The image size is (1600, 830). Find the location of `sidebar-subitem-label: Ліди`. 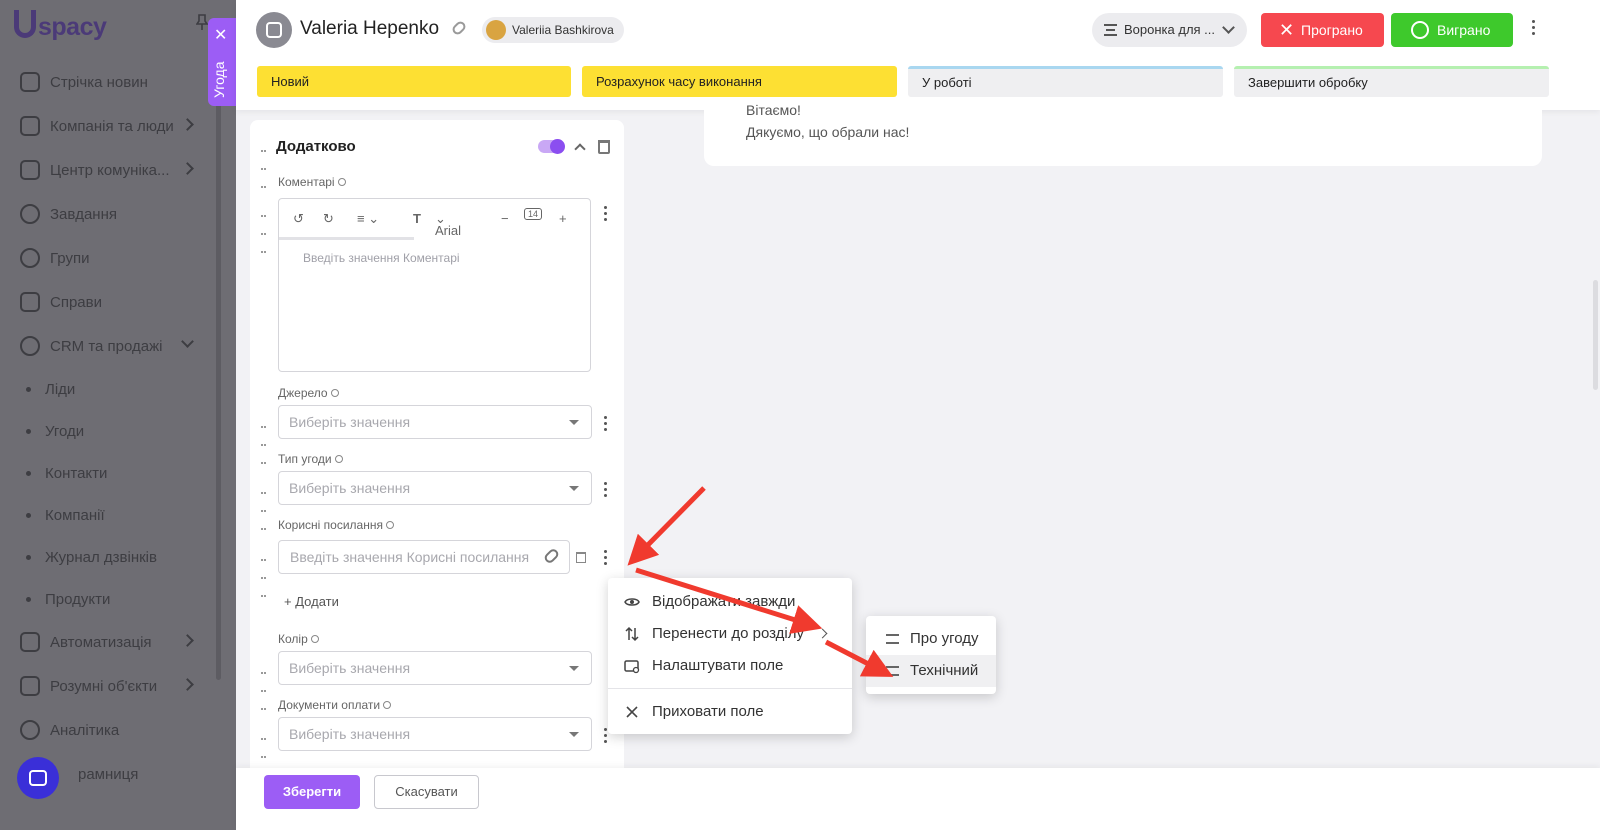

sidebar-subitem-label: Ліди is located at coordinates (60, 389).